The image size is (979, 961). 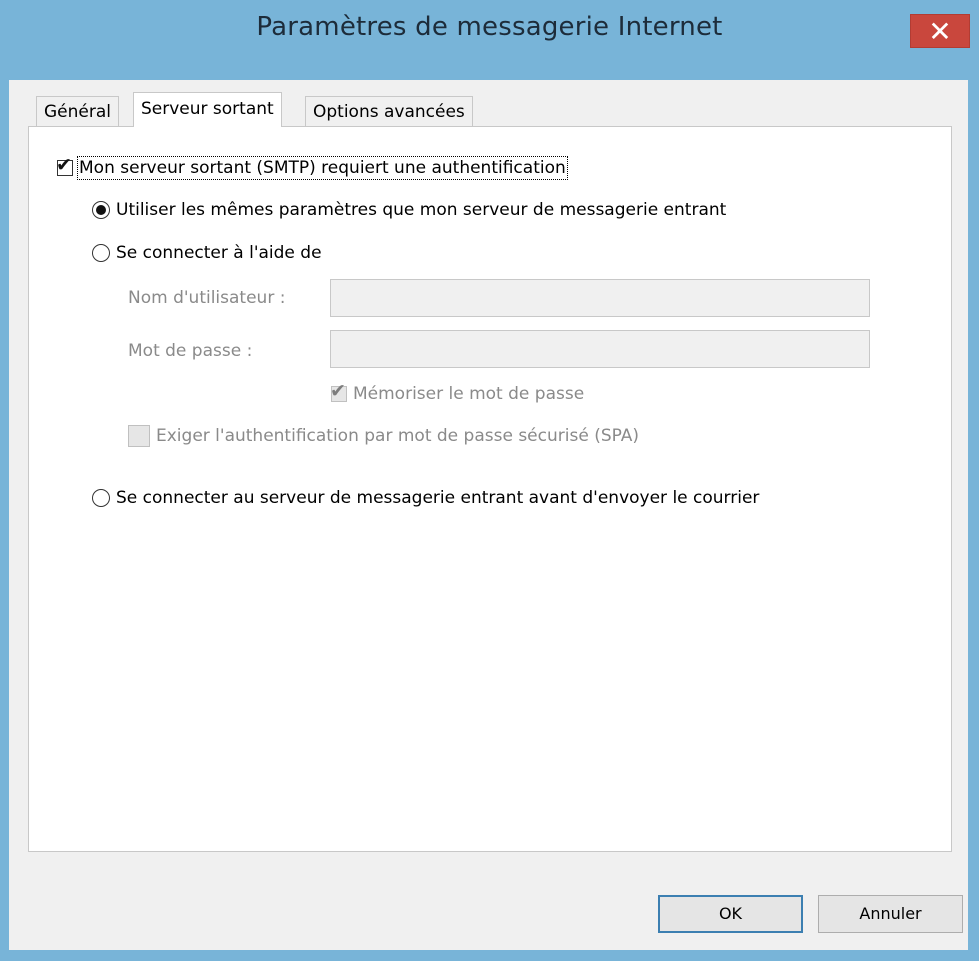 I want to click on tab-general: Général, so click(x=77, y=112).